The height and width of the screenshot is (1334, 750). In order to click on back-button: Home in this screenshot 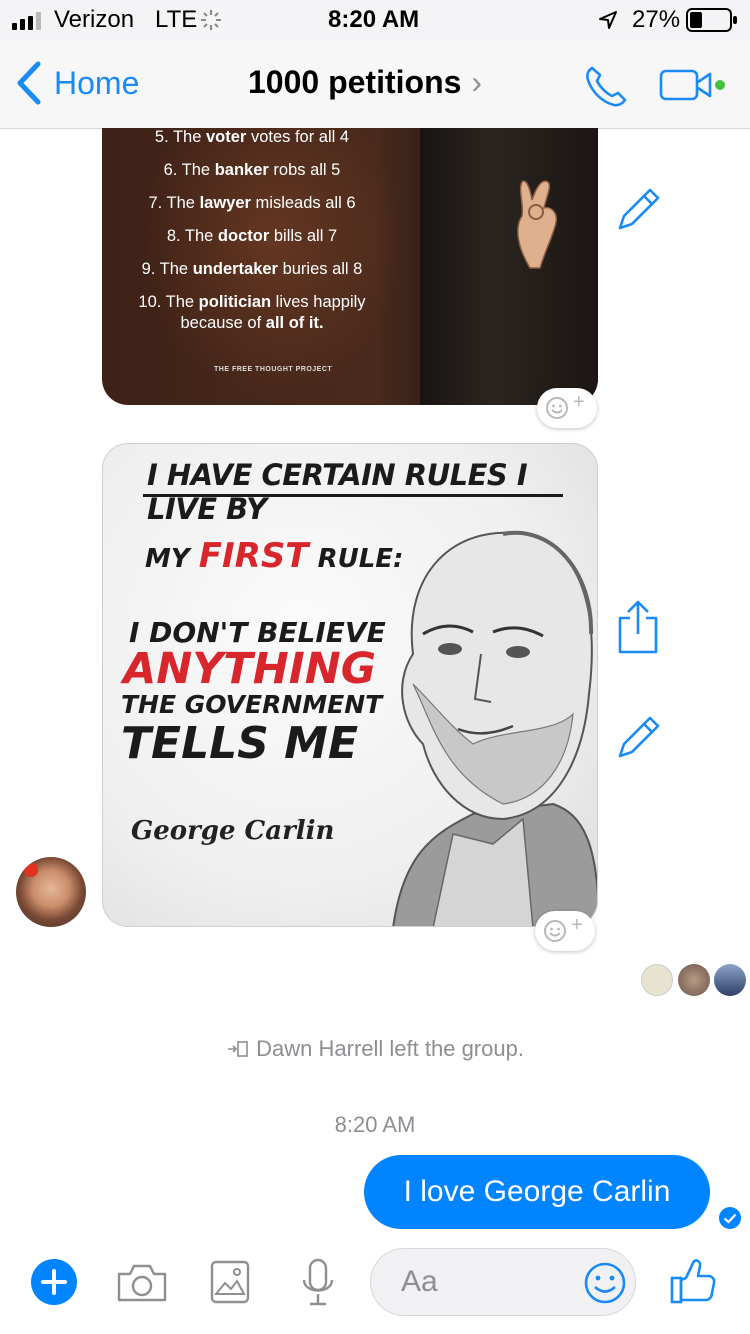, I will do `click(76, 83)`.